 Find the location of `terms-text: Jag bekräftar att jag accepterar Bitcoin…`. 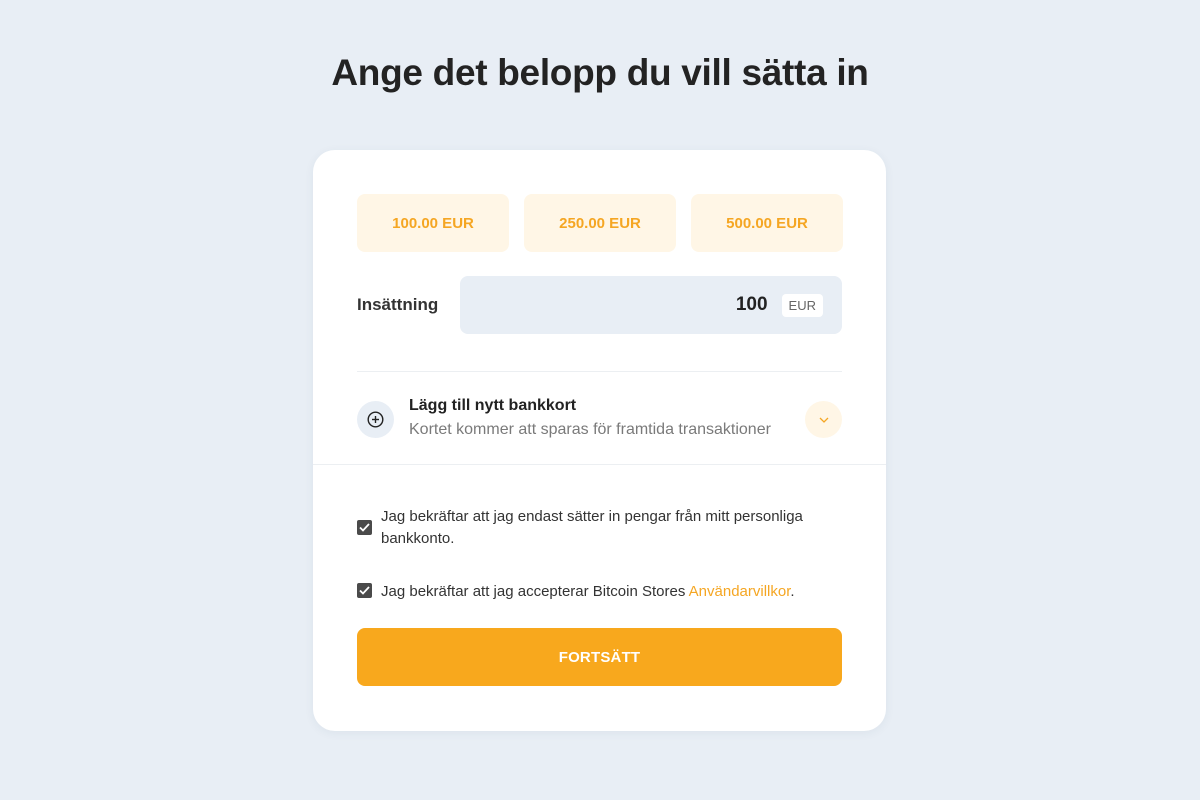

terms-text: Jag bekräftar att jag accepterar Bitcoin… is located at coordinates (611, 592).